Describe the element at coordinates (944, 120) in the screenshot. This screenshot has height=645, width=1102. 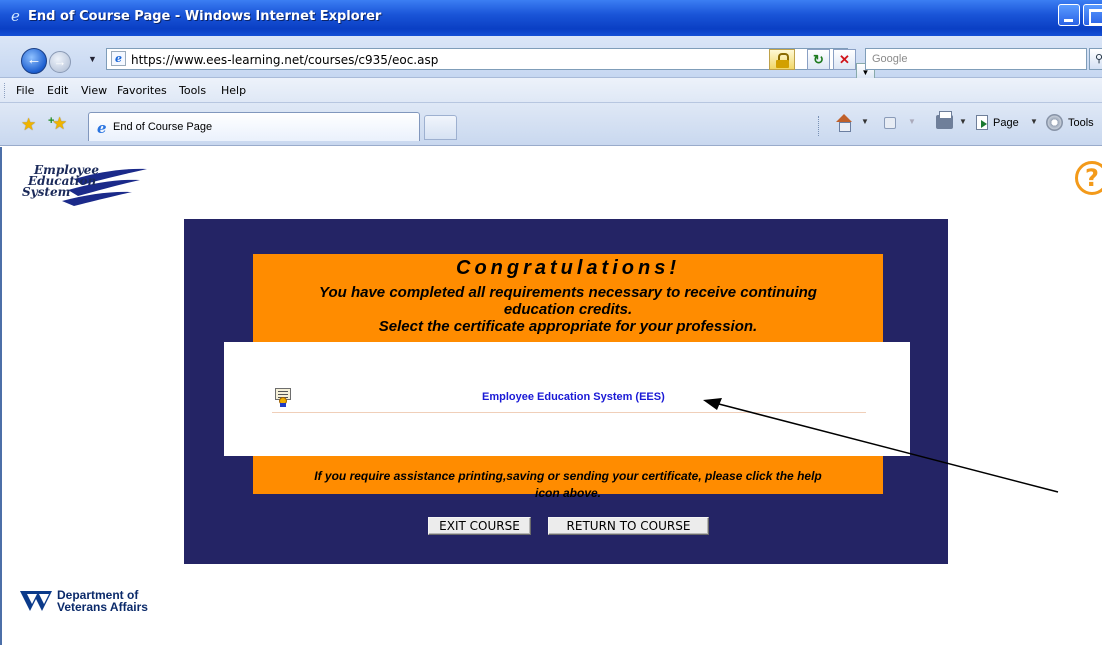
I see `print-icon` at that location.